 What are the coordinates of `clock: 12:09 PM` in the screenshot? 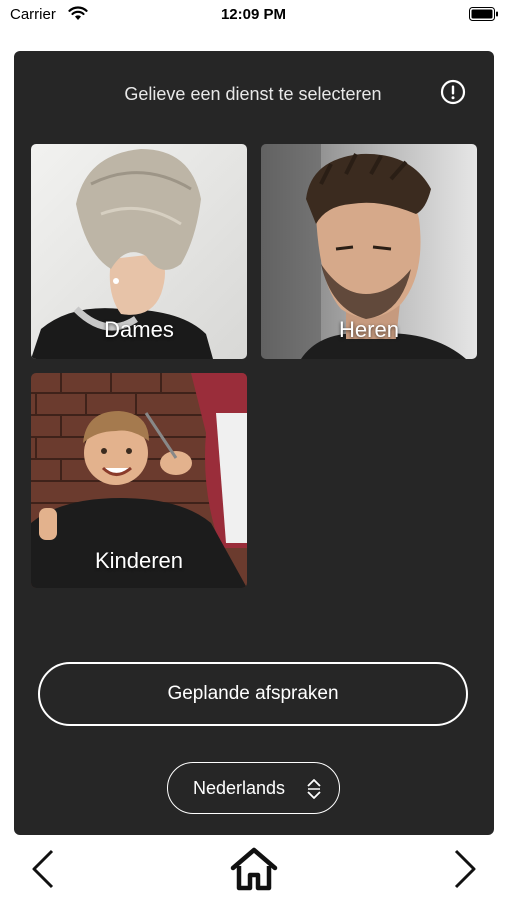 It's located at (253, 14).